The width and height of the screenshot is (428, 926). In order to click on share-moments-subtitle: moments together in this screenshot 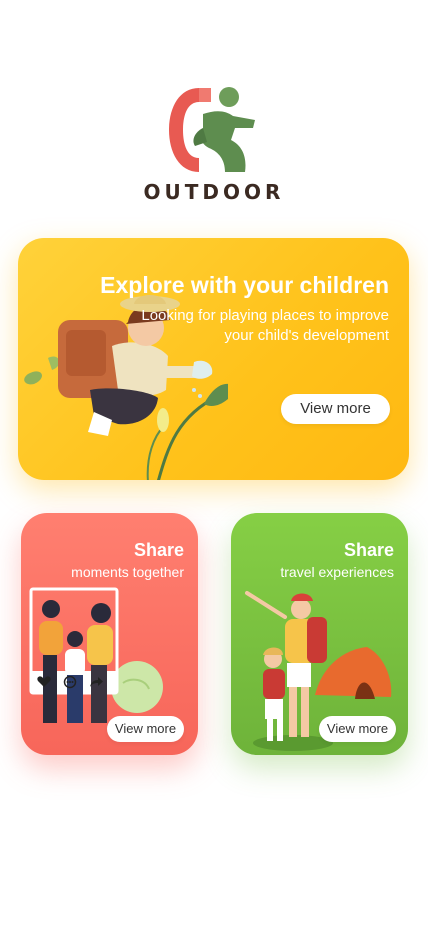, I will do `click(127, 572)`.